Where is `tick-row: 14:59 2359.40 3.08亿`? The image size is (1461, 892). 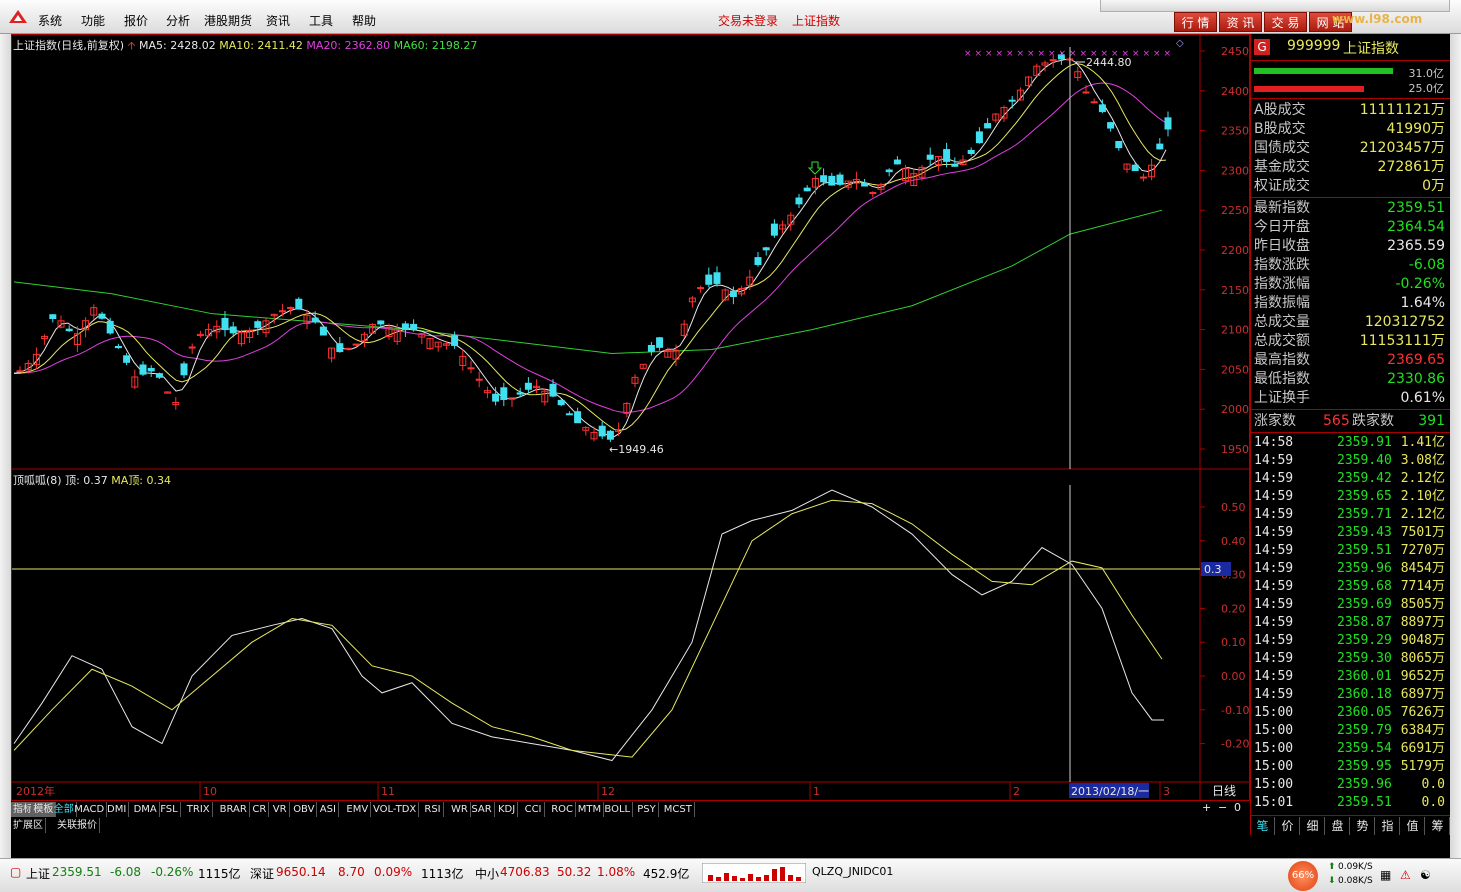 tick-row: 14:59 2359.40 3.08亿 is located at coordinates (1351, 461).